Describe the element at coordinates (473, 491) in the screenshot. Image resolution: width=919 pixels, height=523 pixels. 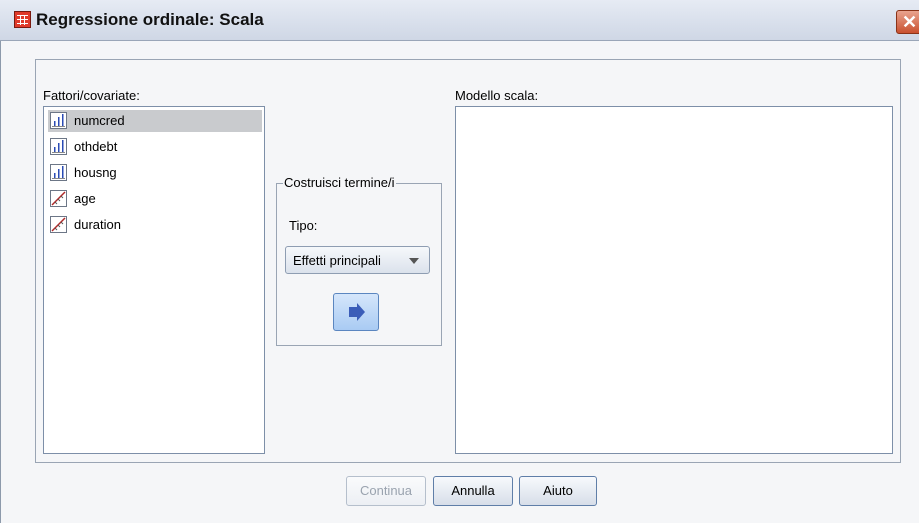
I see `cancel-button: Annulla` at that location.